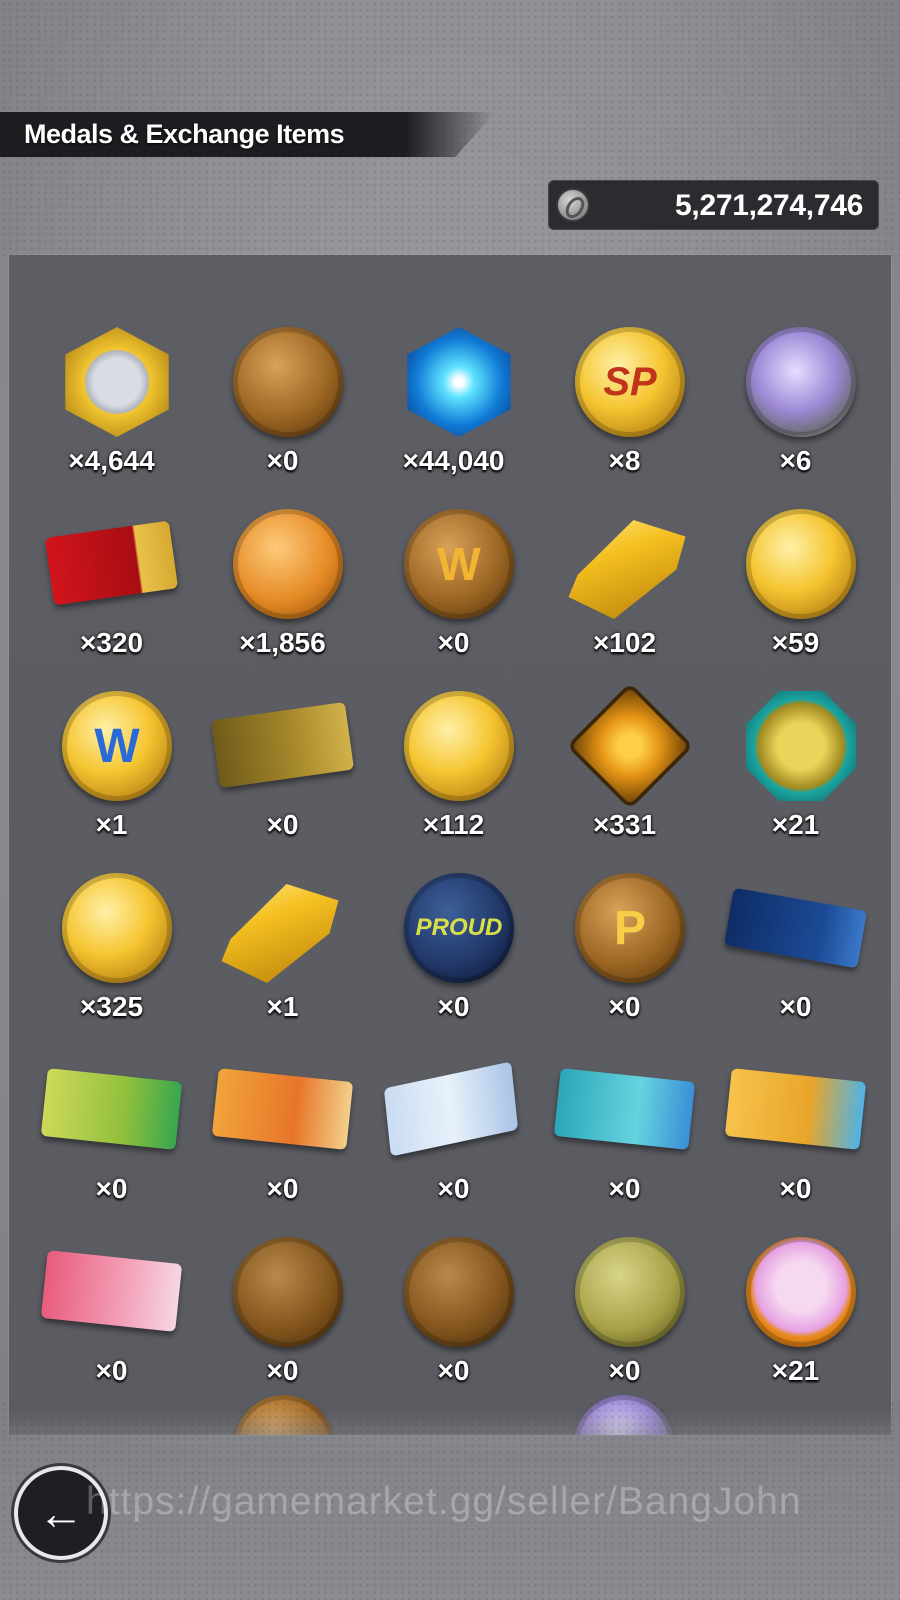  What do you see at coordinates (111, 563) in the screenshot?
I see `red-star-ticket-icon` at bounding box center [111, 563].